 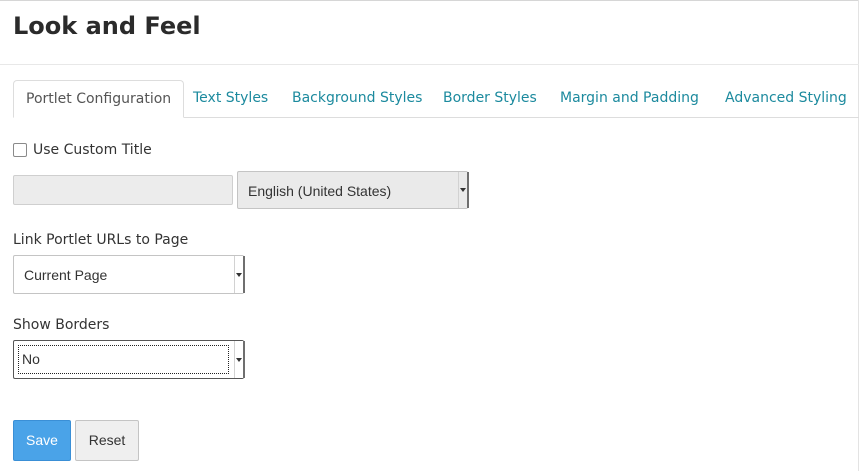 What do you see at coordinates (357, 98) in the screenshot?
I see `tab-background-styles: Background Styles` at bounding box center [357, 98].